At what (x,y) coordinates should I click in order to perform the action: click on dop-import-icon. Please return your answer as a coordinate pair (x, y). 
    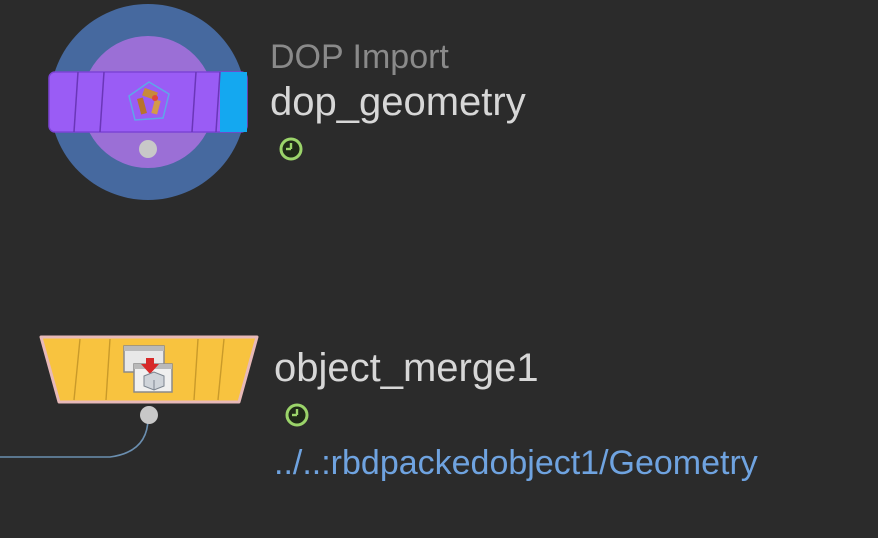
    Looking at the image, I should click on (149, 101).